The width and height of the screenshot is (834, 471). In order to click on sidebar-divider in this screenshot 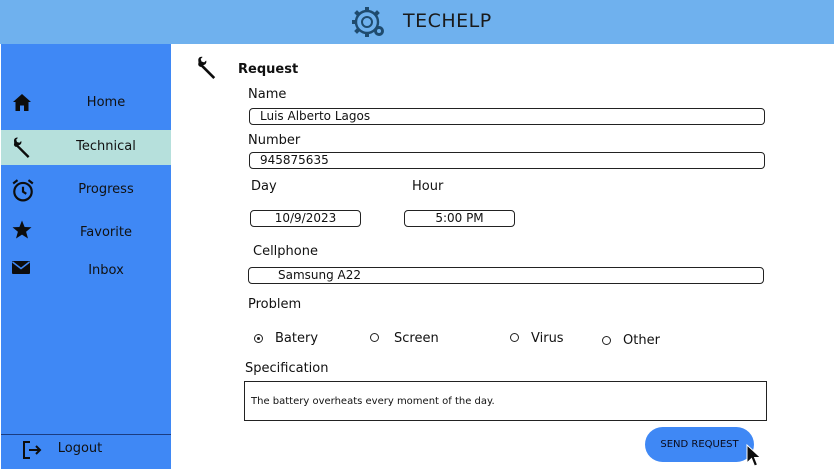, I will do `click(86, 434)`.